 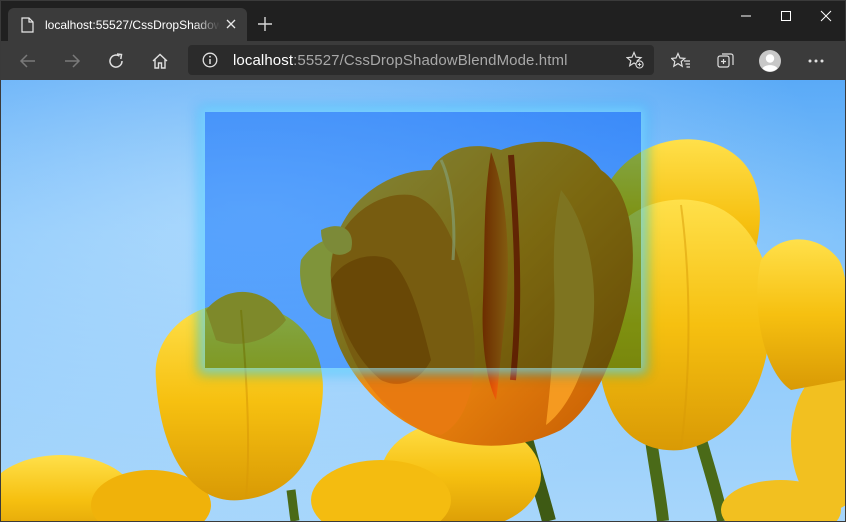 What do you see at coordinates (681, 61) in the screenshot?
I see `favorites-icon` at bounding box center [681, 61].